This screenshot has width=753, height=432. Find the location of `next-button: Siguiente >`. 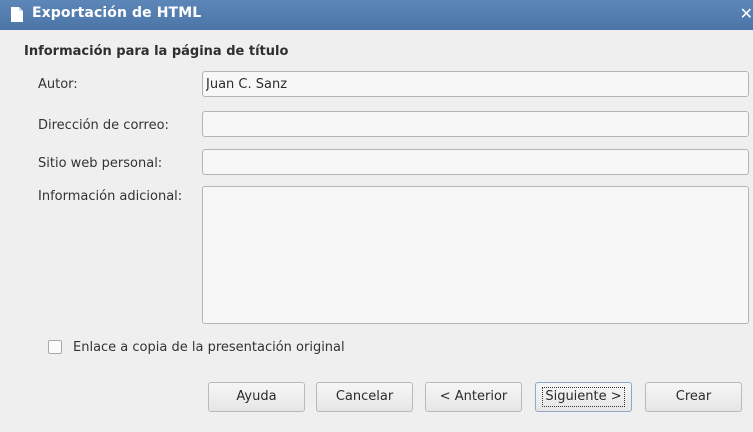

next-button: Siguiente > is located at coordinates (583, 397).